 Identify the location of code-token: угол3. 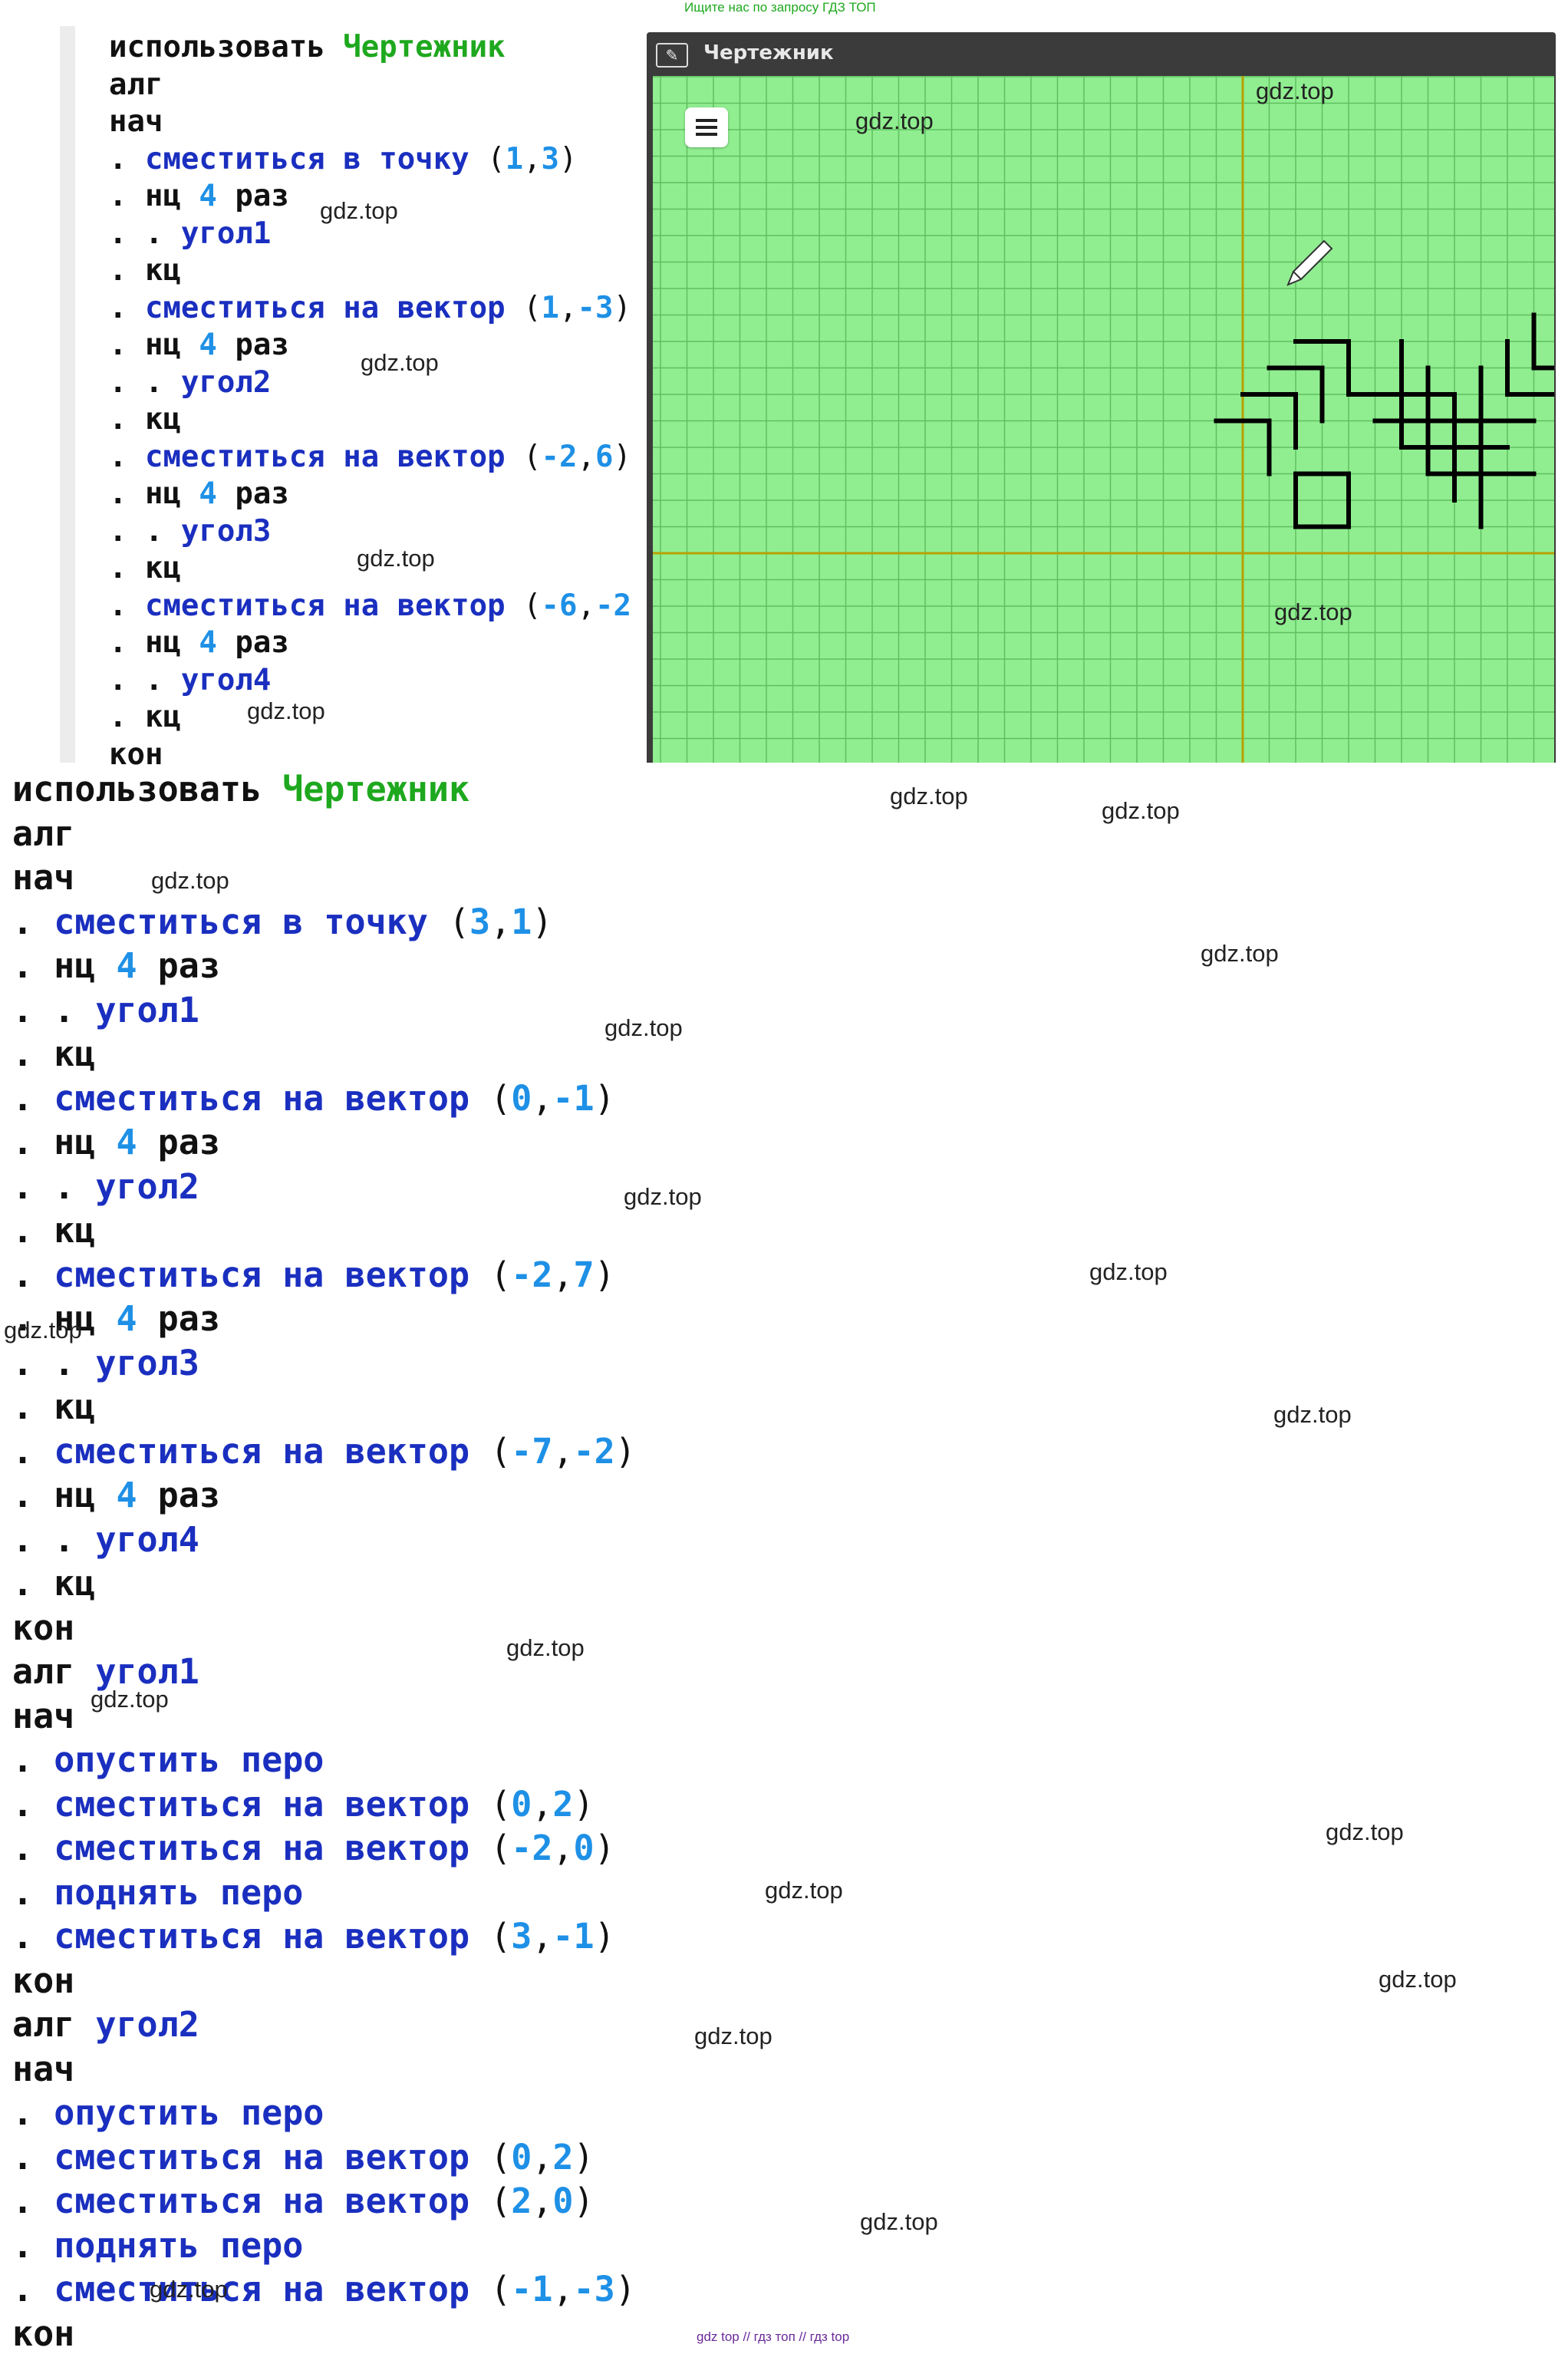
(226, 531).